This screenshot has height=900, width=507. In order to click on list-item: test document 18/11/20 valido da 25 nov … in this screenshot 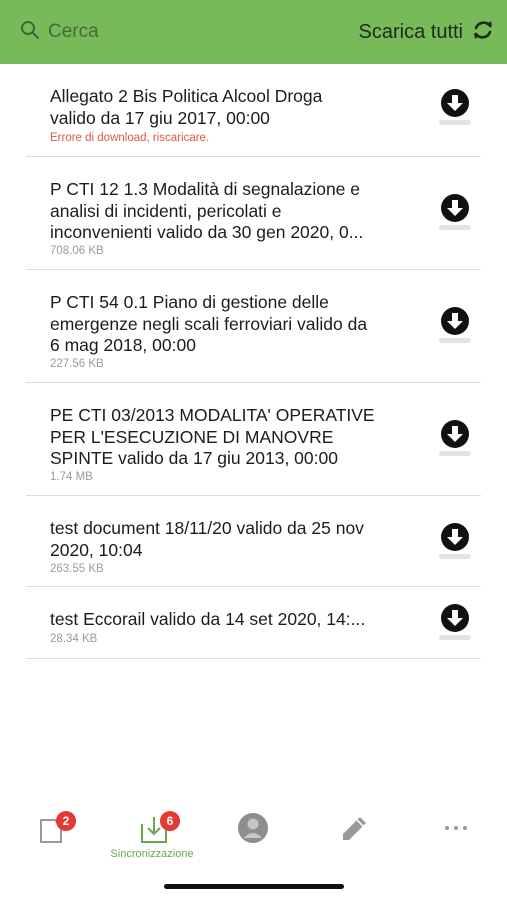, I will do `click(253, 541)`.